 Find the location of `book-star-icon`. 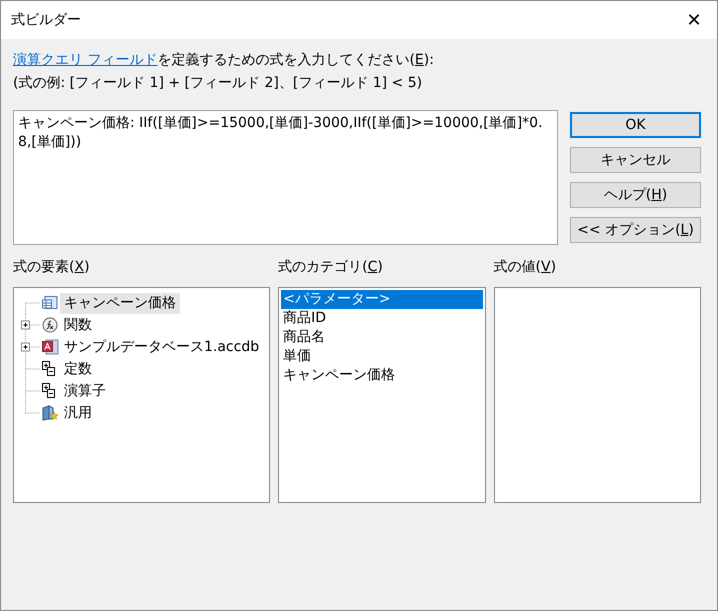

book-star-icon is located at coordinates (50, 413).